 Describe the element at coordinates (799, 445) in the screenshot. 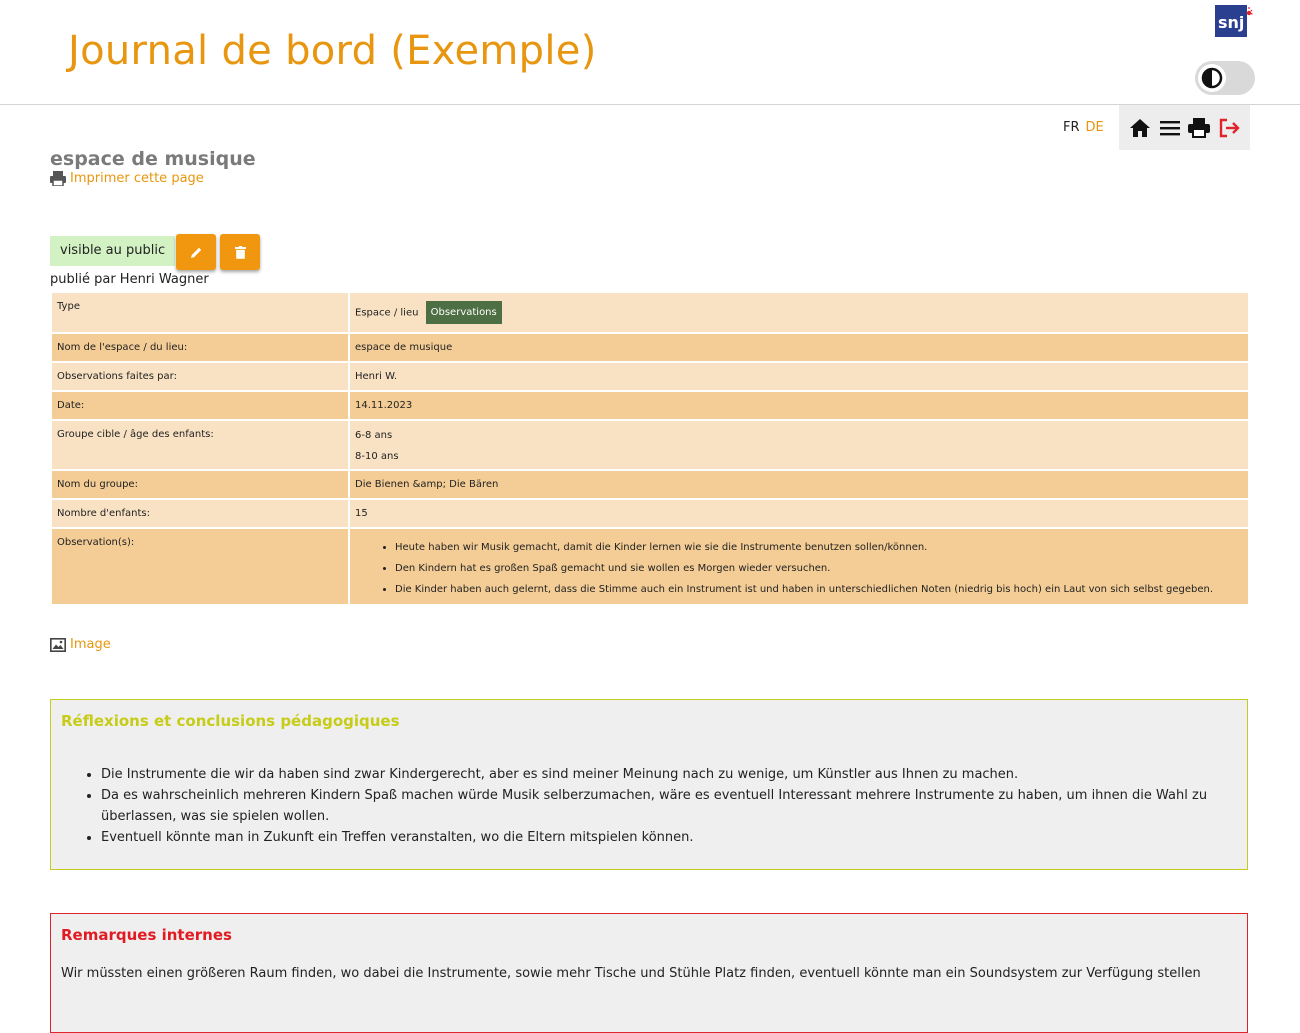

I see `age-values: 6-8 ans 8-10 ans` at that location.